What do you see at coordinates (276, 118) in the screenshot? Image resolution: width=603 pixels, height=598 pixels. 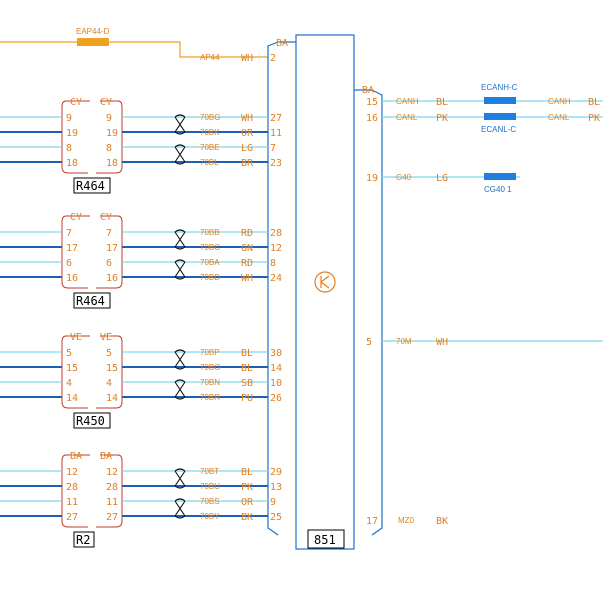 I see `unit-pin: 27` at bounding box center [276, 118].